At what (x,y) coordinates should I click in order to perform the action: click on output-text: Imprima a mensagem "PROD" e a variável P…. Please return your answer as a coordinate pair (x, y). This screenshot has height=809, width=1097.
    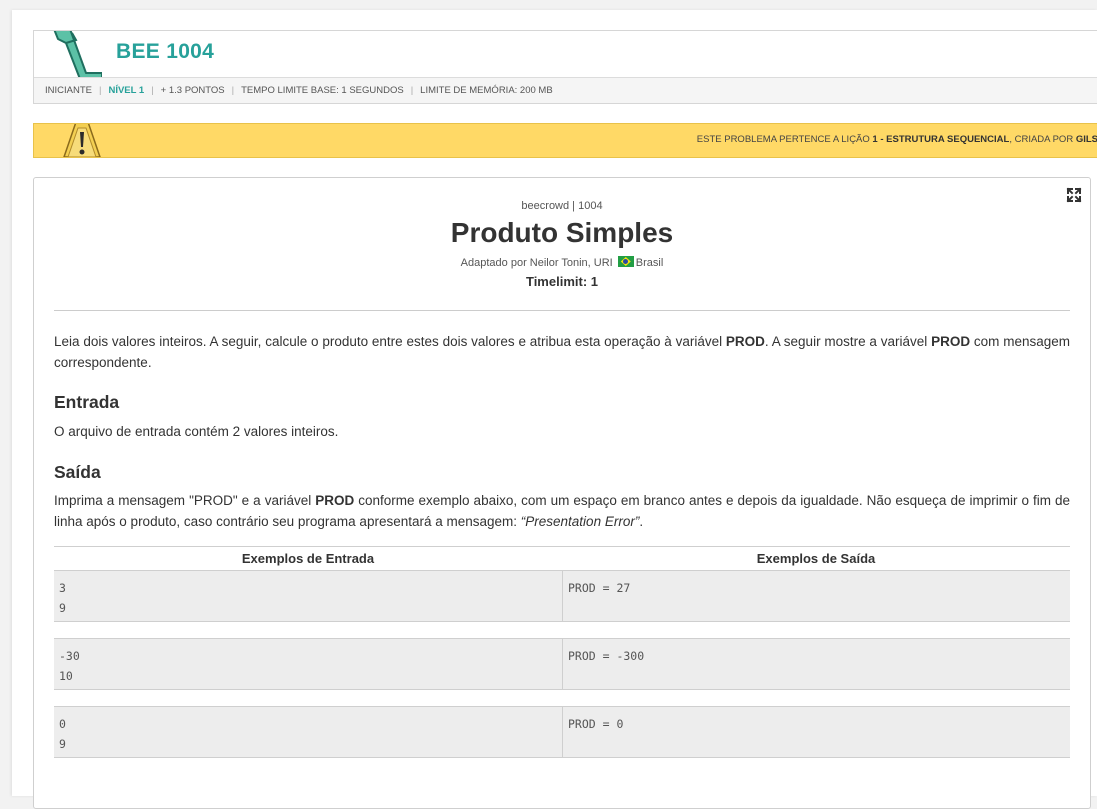
    Looking at the image, I should click on (562, 511).